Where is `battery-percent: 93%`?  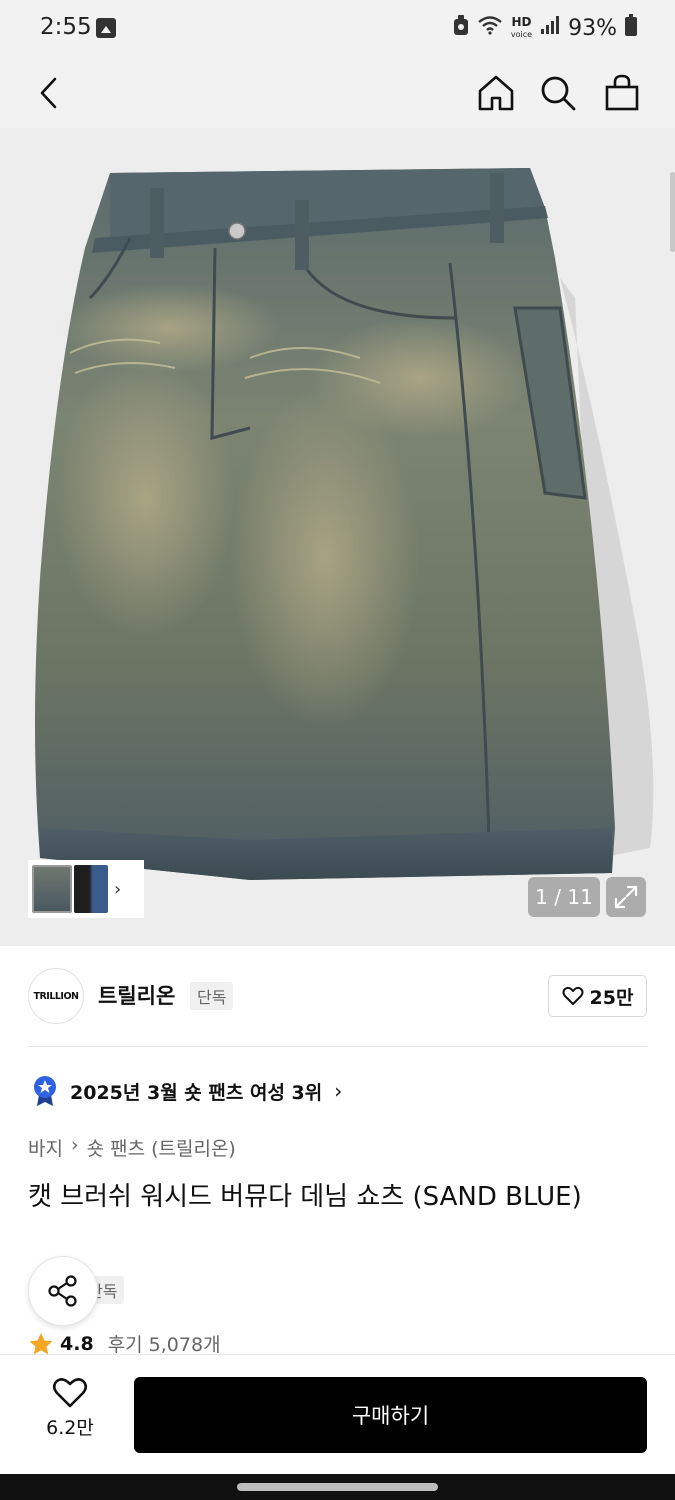
battery-percent: 93% is located at coordinates (592, 28).